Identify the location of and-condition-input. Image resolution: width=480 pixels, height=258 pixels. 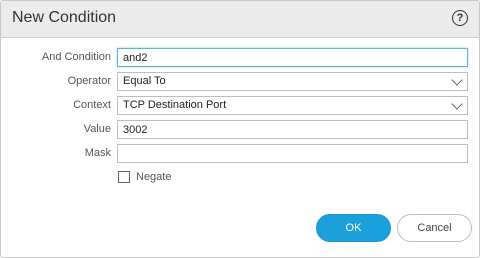
(292, 57).